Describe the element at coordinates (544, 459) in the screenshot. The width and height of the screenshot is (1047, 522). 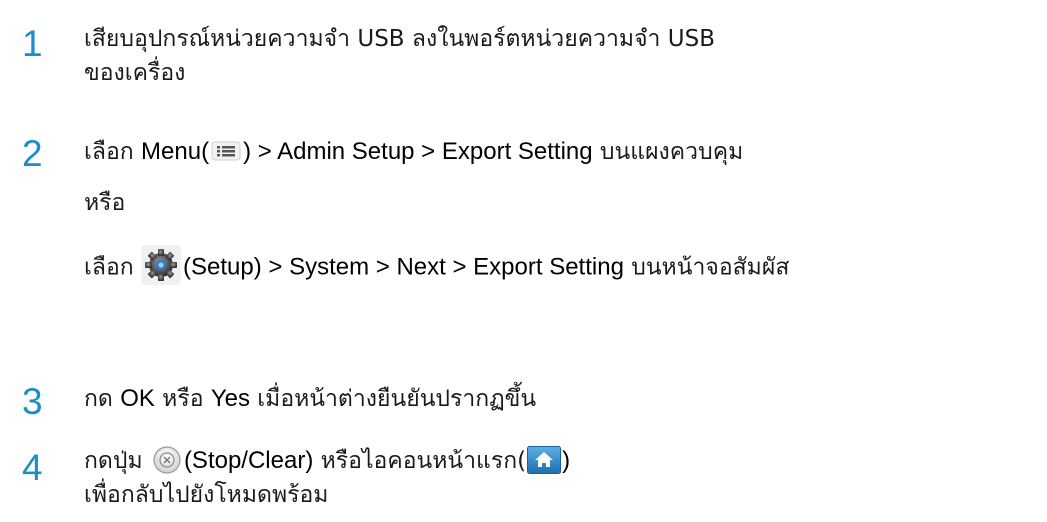
I see `home-icon` at that location.